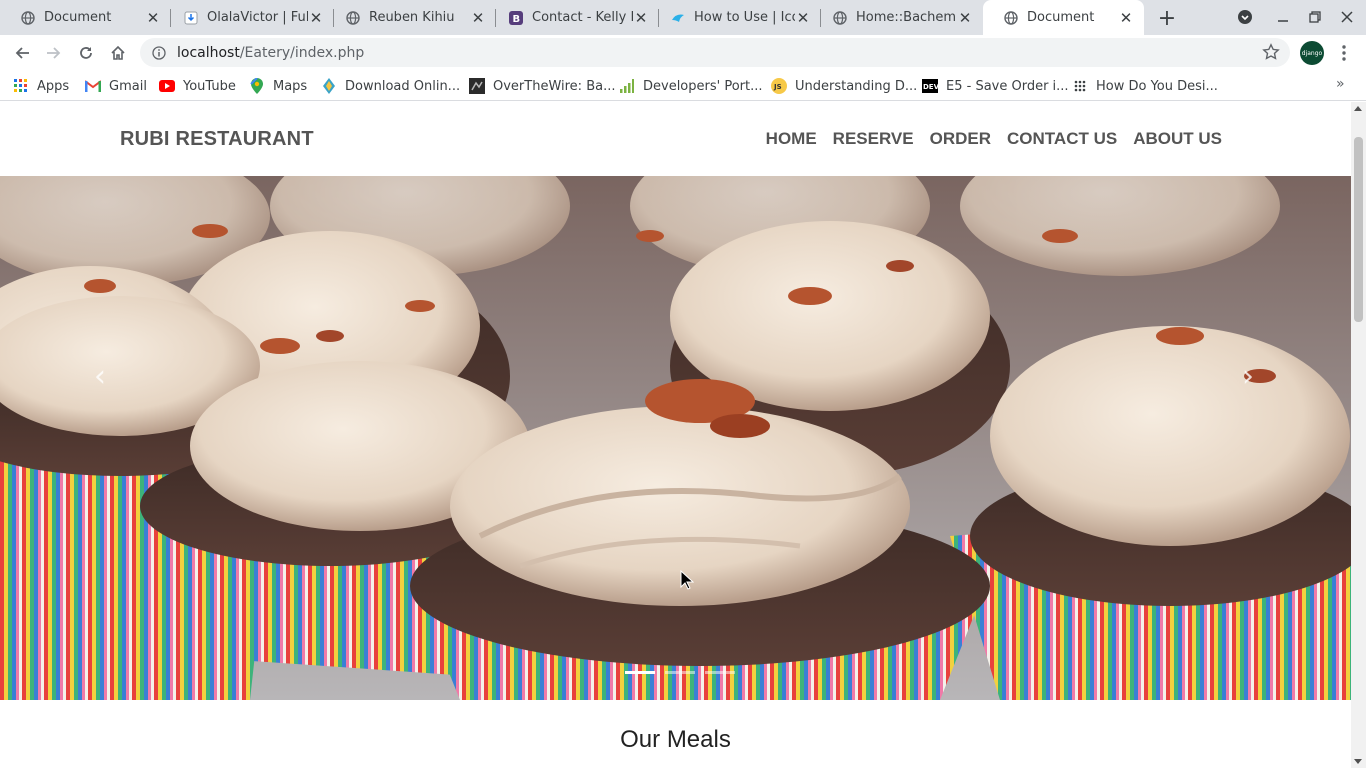 The image size is (1366, 768). I want to click on dev-icon: DEV, so click(930, 86).